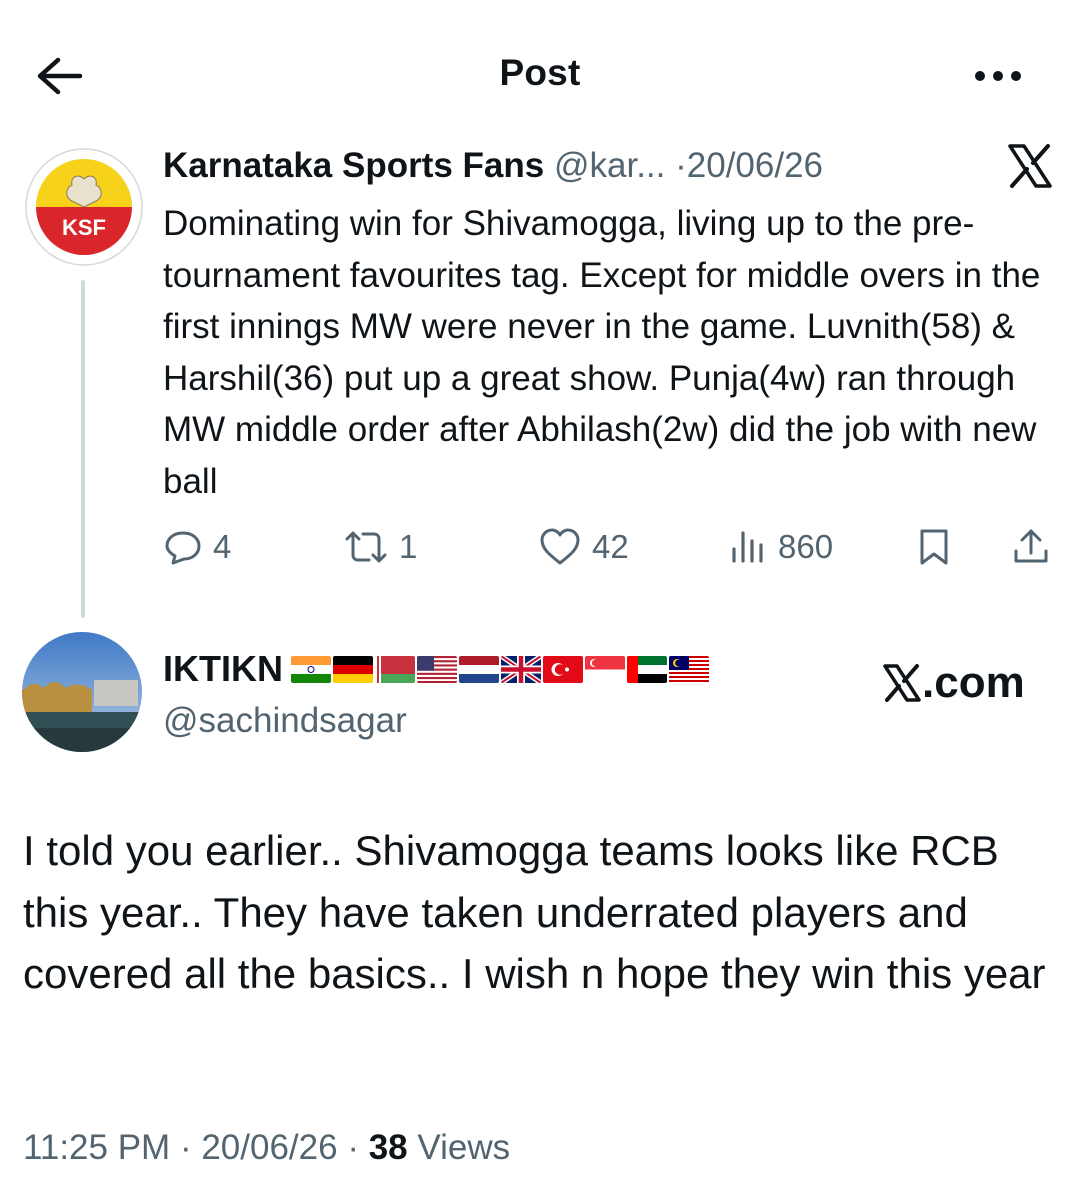 This screenshot has height=1200, width=1080. Describe the element at coordinates (560, 546) in the screenshot. I see `heart-icon` at that location.